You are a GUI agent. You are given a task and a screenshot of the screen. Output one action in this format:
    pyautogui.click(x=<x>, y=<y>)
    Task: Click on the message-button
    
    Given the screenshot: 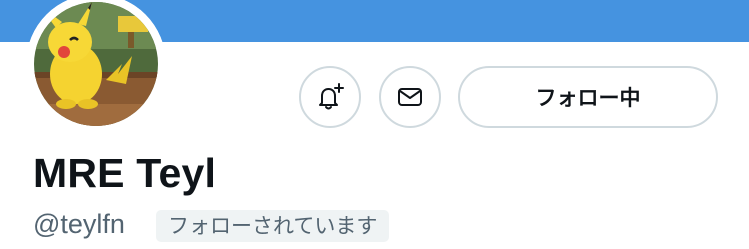 What is the action you would take?
    pyautogui.click(x=410, y=97)
    